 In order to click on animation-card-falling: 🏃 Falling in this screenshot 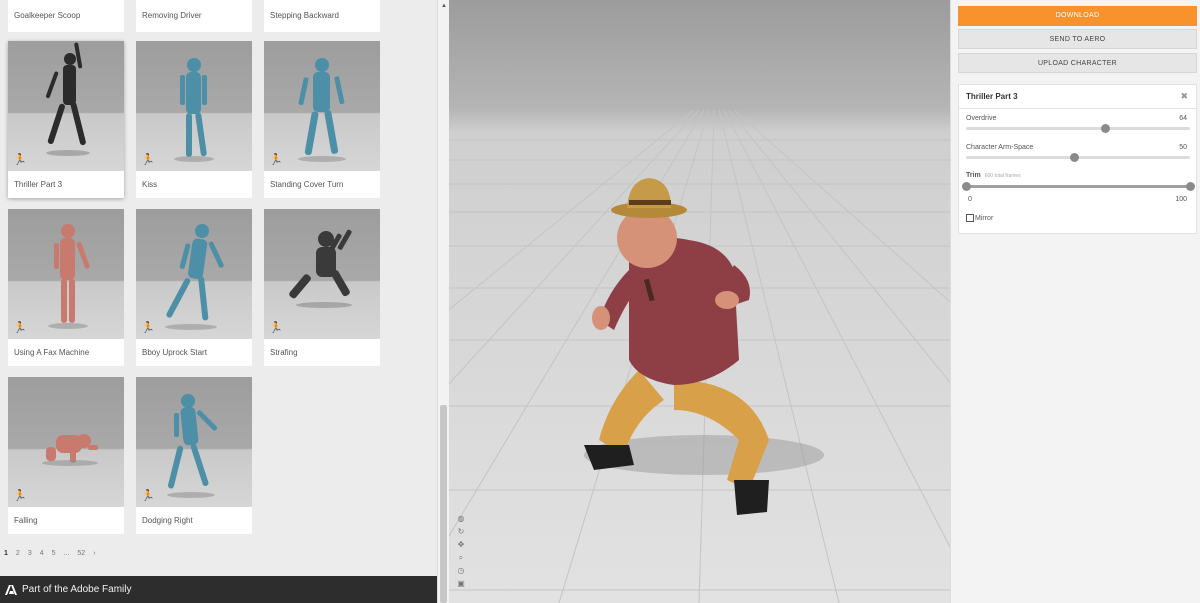, I will do `click(66, 455)`.